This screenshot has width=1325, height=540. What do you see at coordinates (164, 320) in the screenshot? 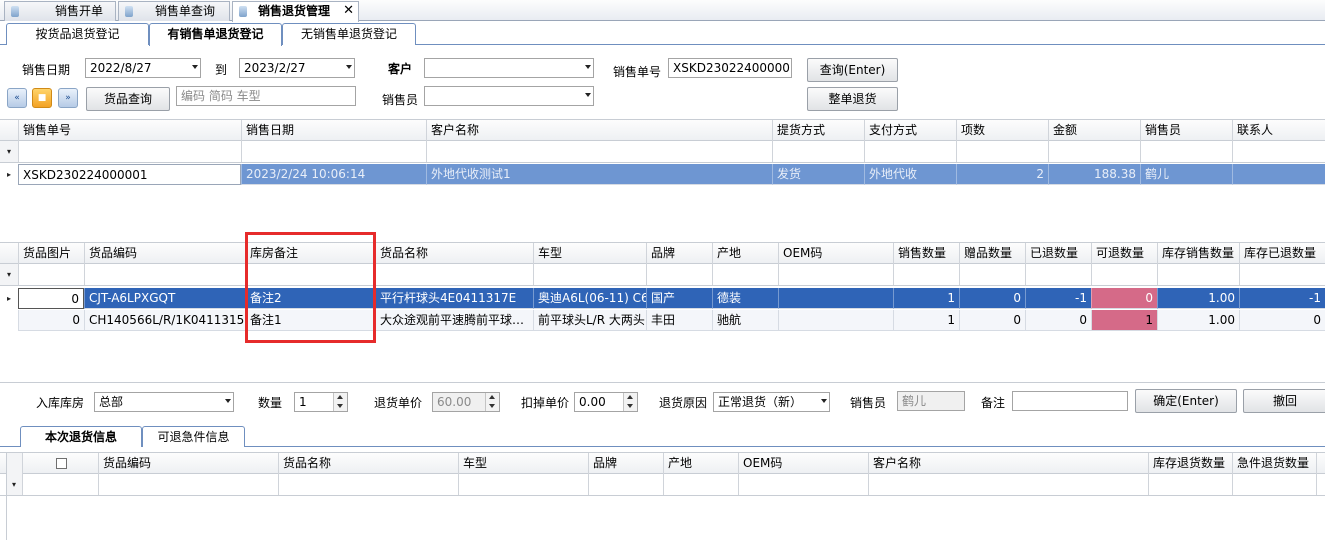
I see `cell-code: CH140566L/R/1K0411315` at bounding box center [164, 320].